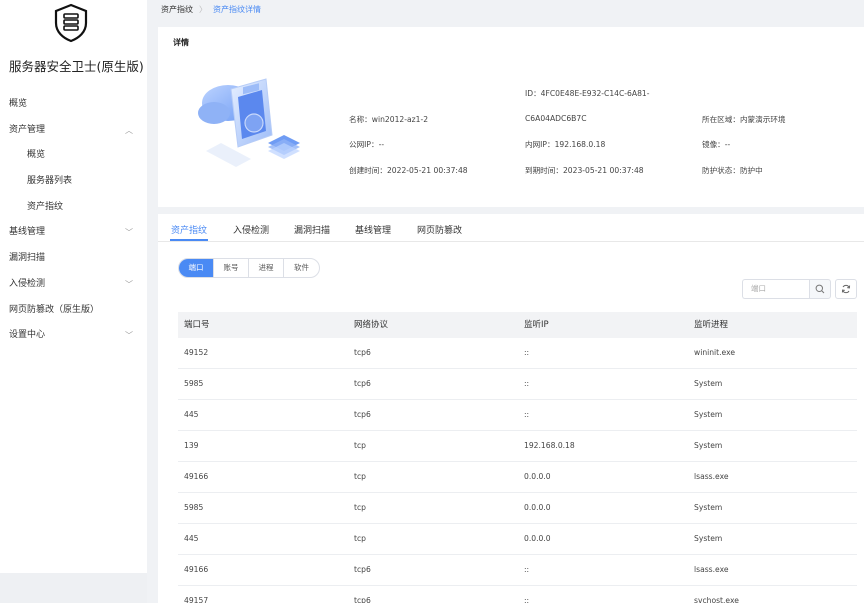 This screenshot has width=864, height=603. I want to click on chevron-icon: ︿, so click(129, 130).